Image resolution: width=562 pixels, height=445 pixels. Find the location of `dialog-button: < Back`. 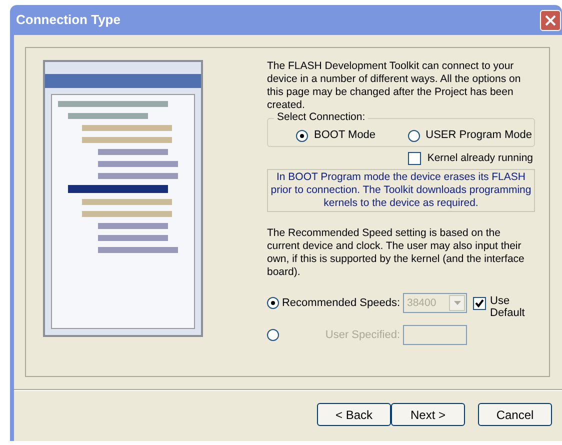

dialog-button: < Back is located at coordinates (354, 414).